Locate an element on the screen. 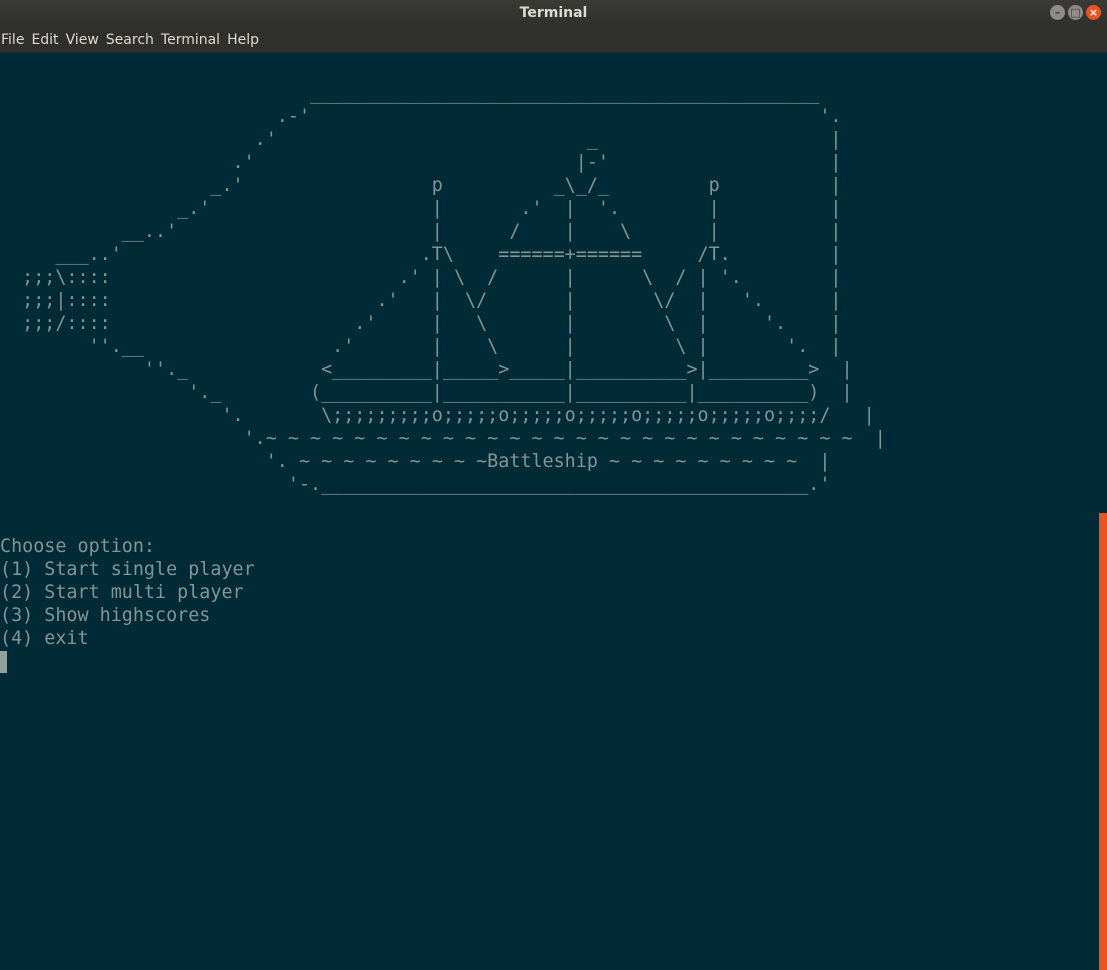 The image size is (1107, 970). menu-edit: Edit is located at coordinates (47, 40).